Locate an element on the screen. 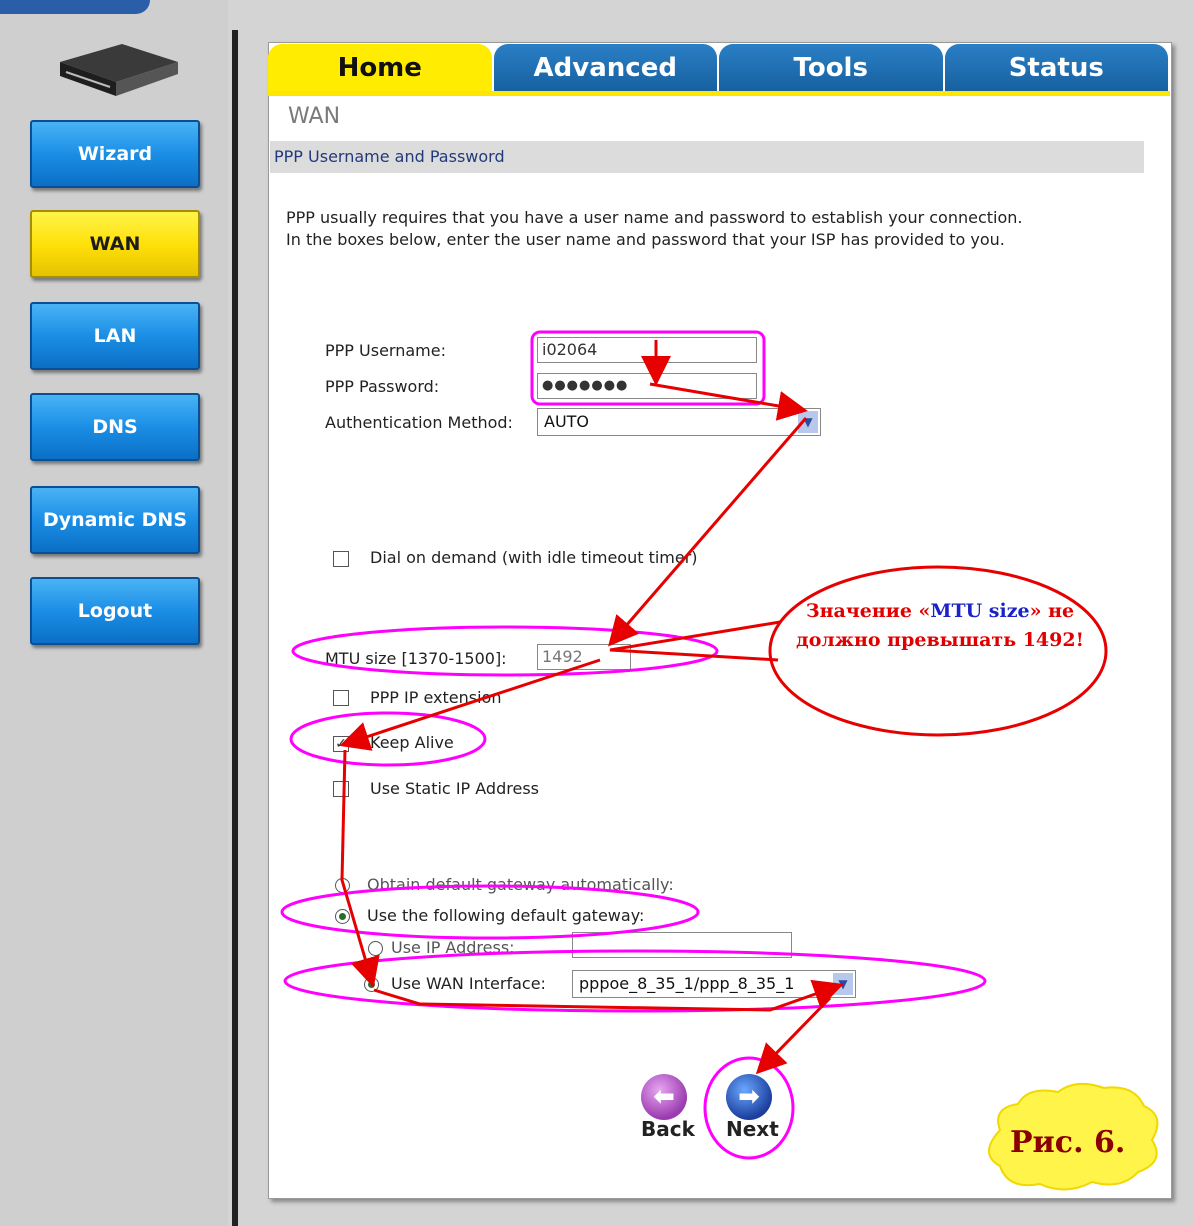 Image resolution: width=1193 pixels, height=1226 pixels. sidebar-item-dns: DNS is located at coordinates (115, 427).